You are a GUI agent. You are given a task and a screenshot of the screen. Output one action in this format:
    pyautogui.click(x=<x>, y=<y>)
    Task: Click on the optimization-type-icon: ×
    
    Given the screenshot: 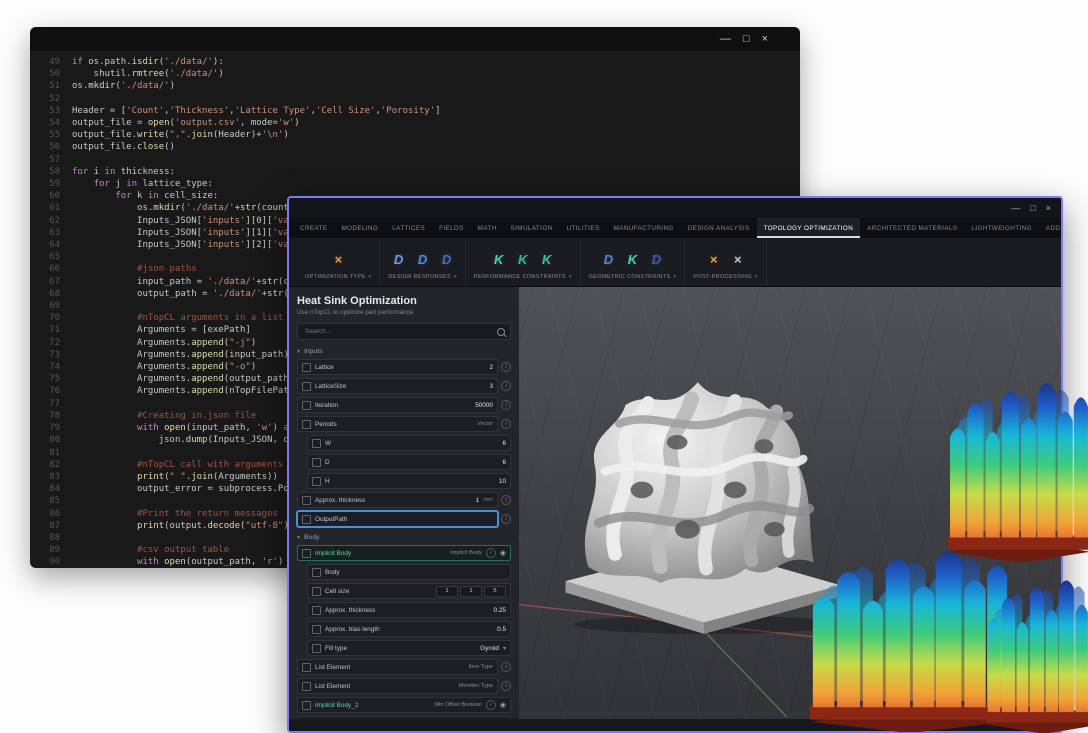 What is the action you would take?
    pyautogui.click(x=338, y=259)
    